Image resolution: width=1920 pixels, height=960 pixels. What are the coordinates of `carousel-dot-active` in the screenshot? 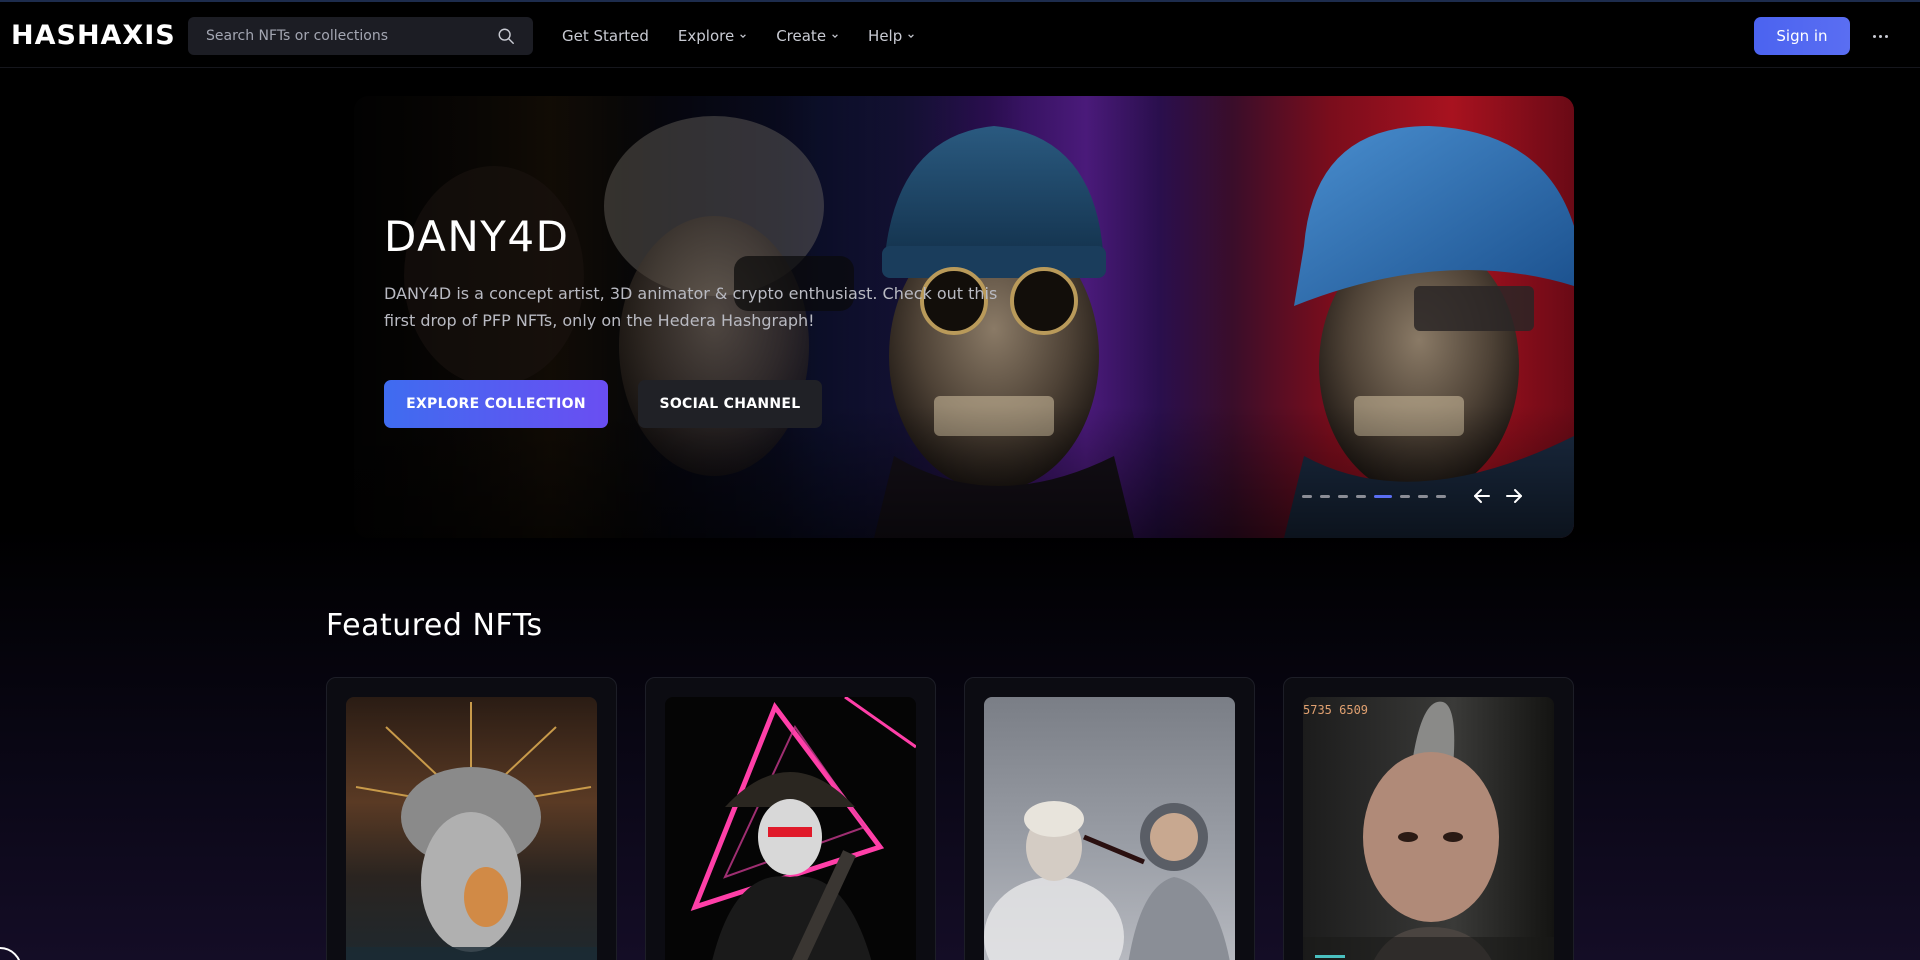 It's located at (1383, 496).